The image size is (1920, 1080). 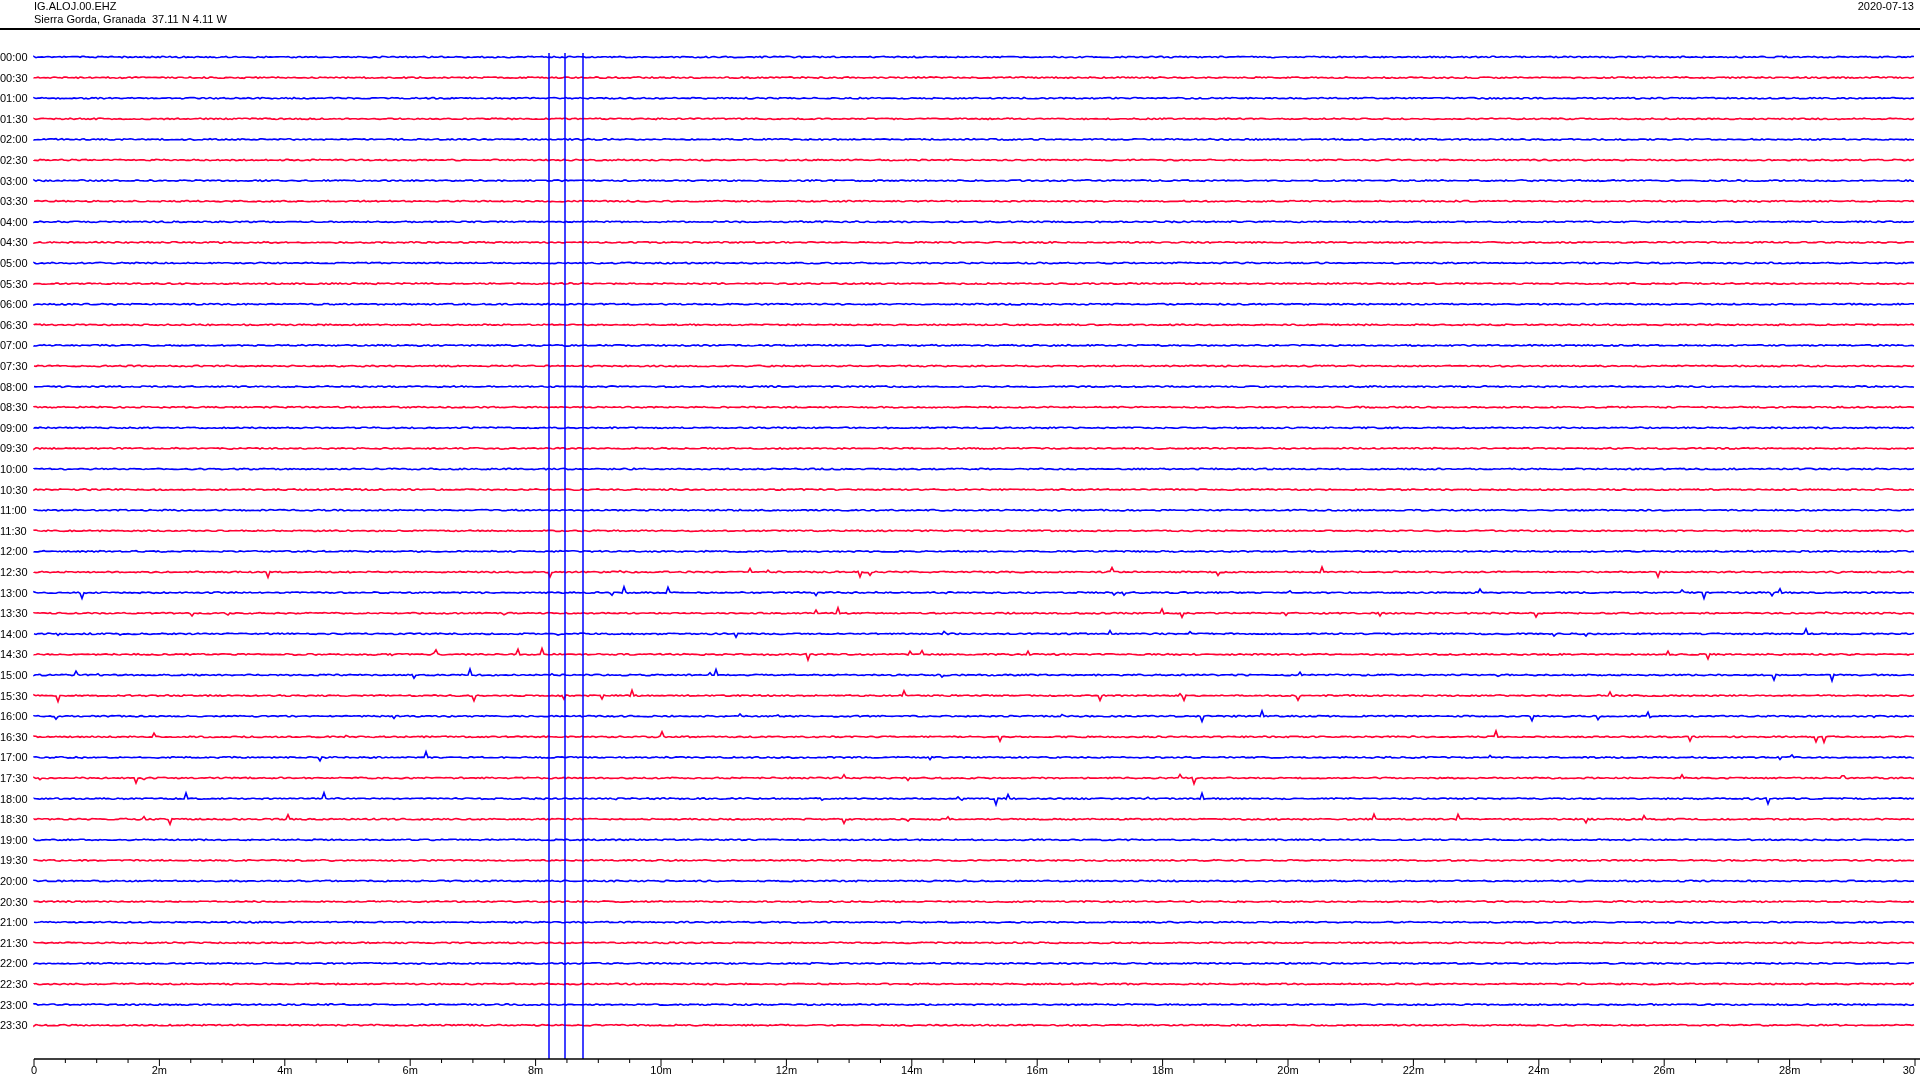 What do you see at coordinates (1413, 1070) in the screenshot?
I see `axis-label: 22m` at bounding box center [1413, 1070].